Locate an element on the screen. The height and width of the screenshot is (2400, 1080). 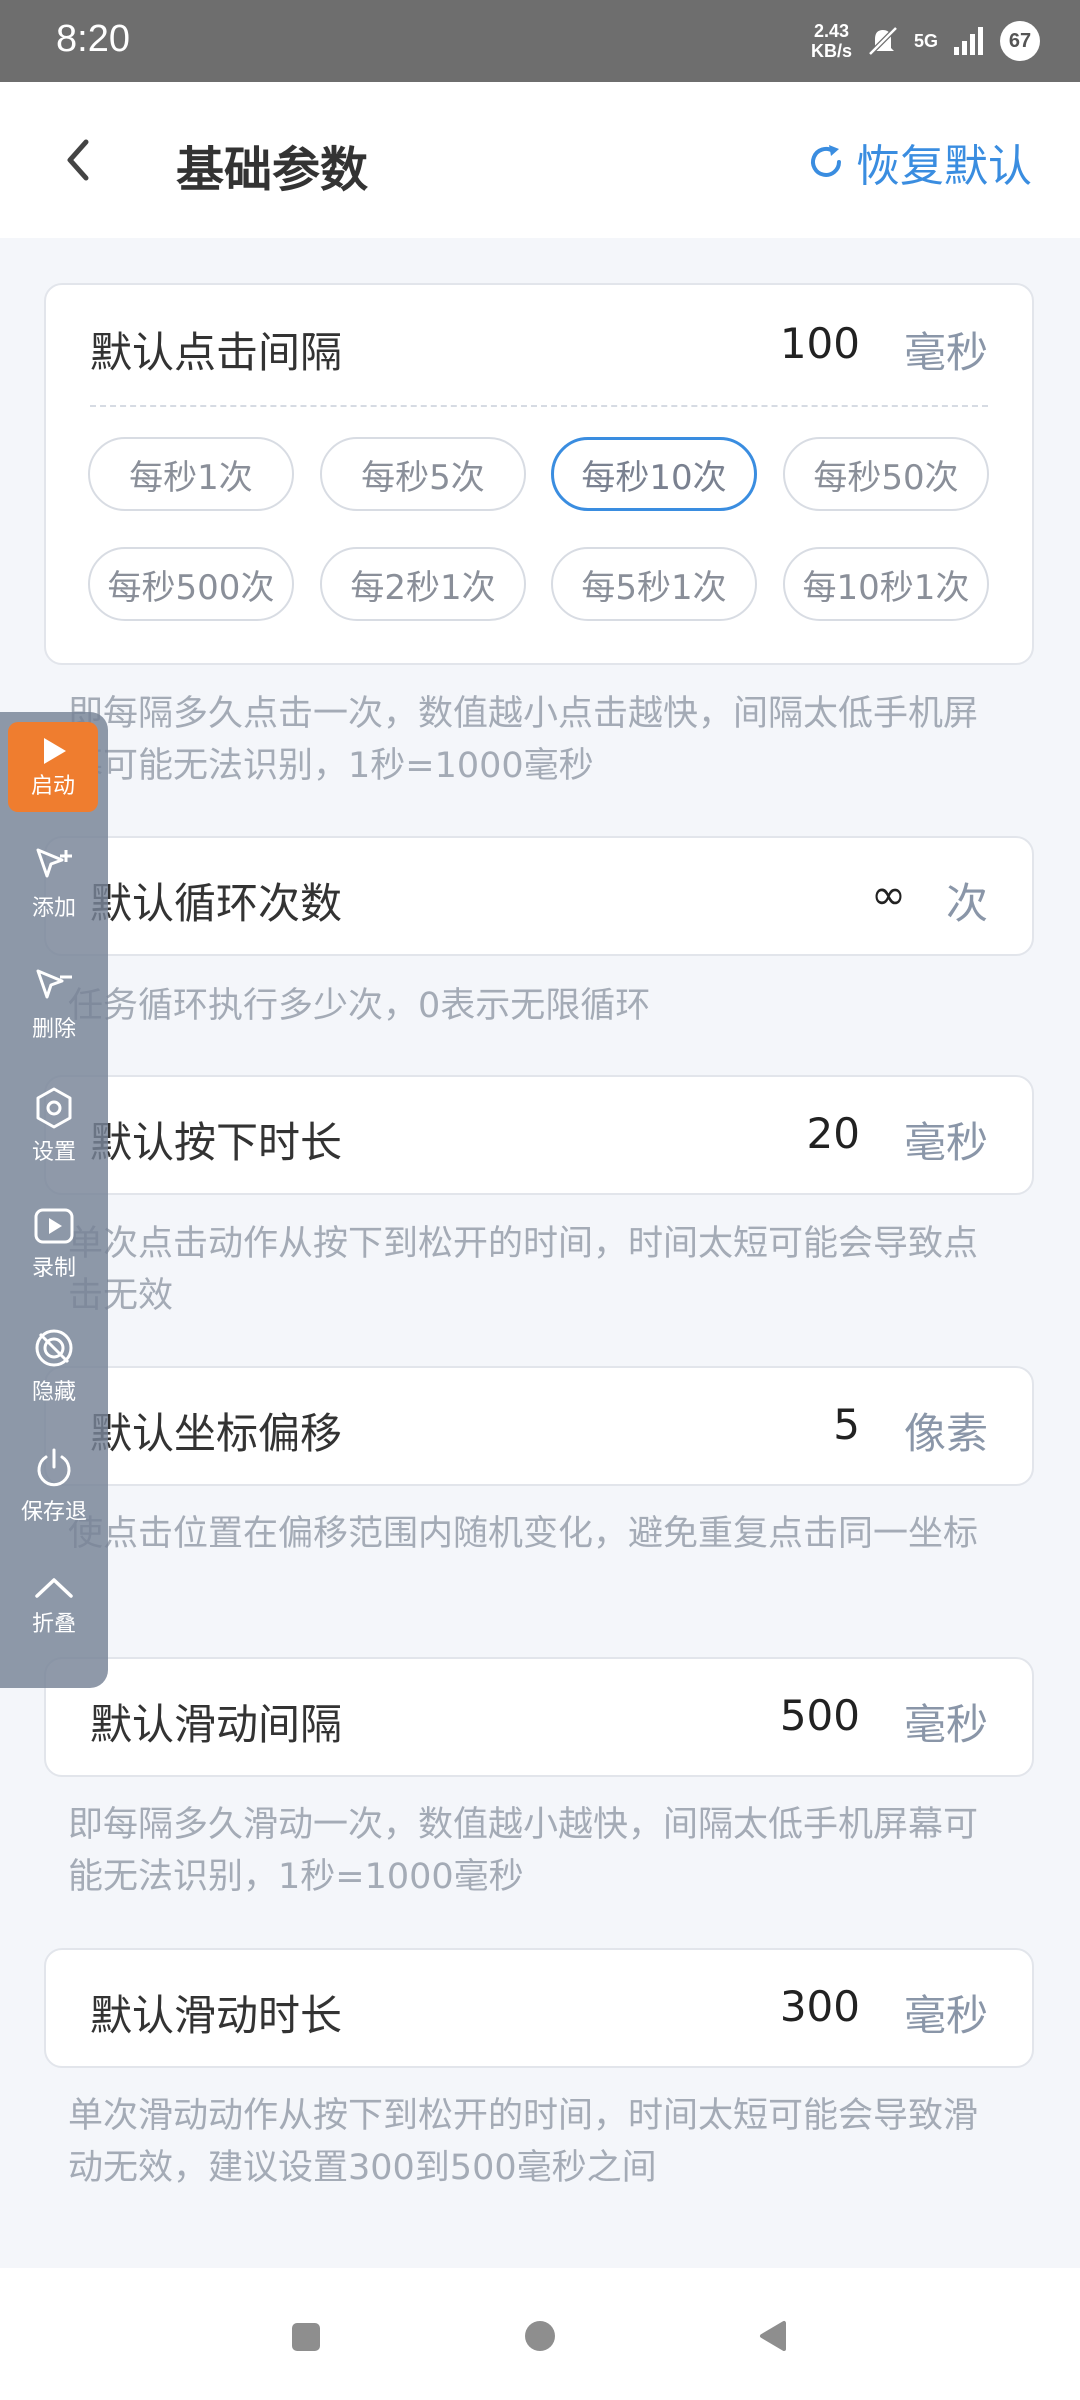
system-nav-bar is located at coordinates (540, 2334).